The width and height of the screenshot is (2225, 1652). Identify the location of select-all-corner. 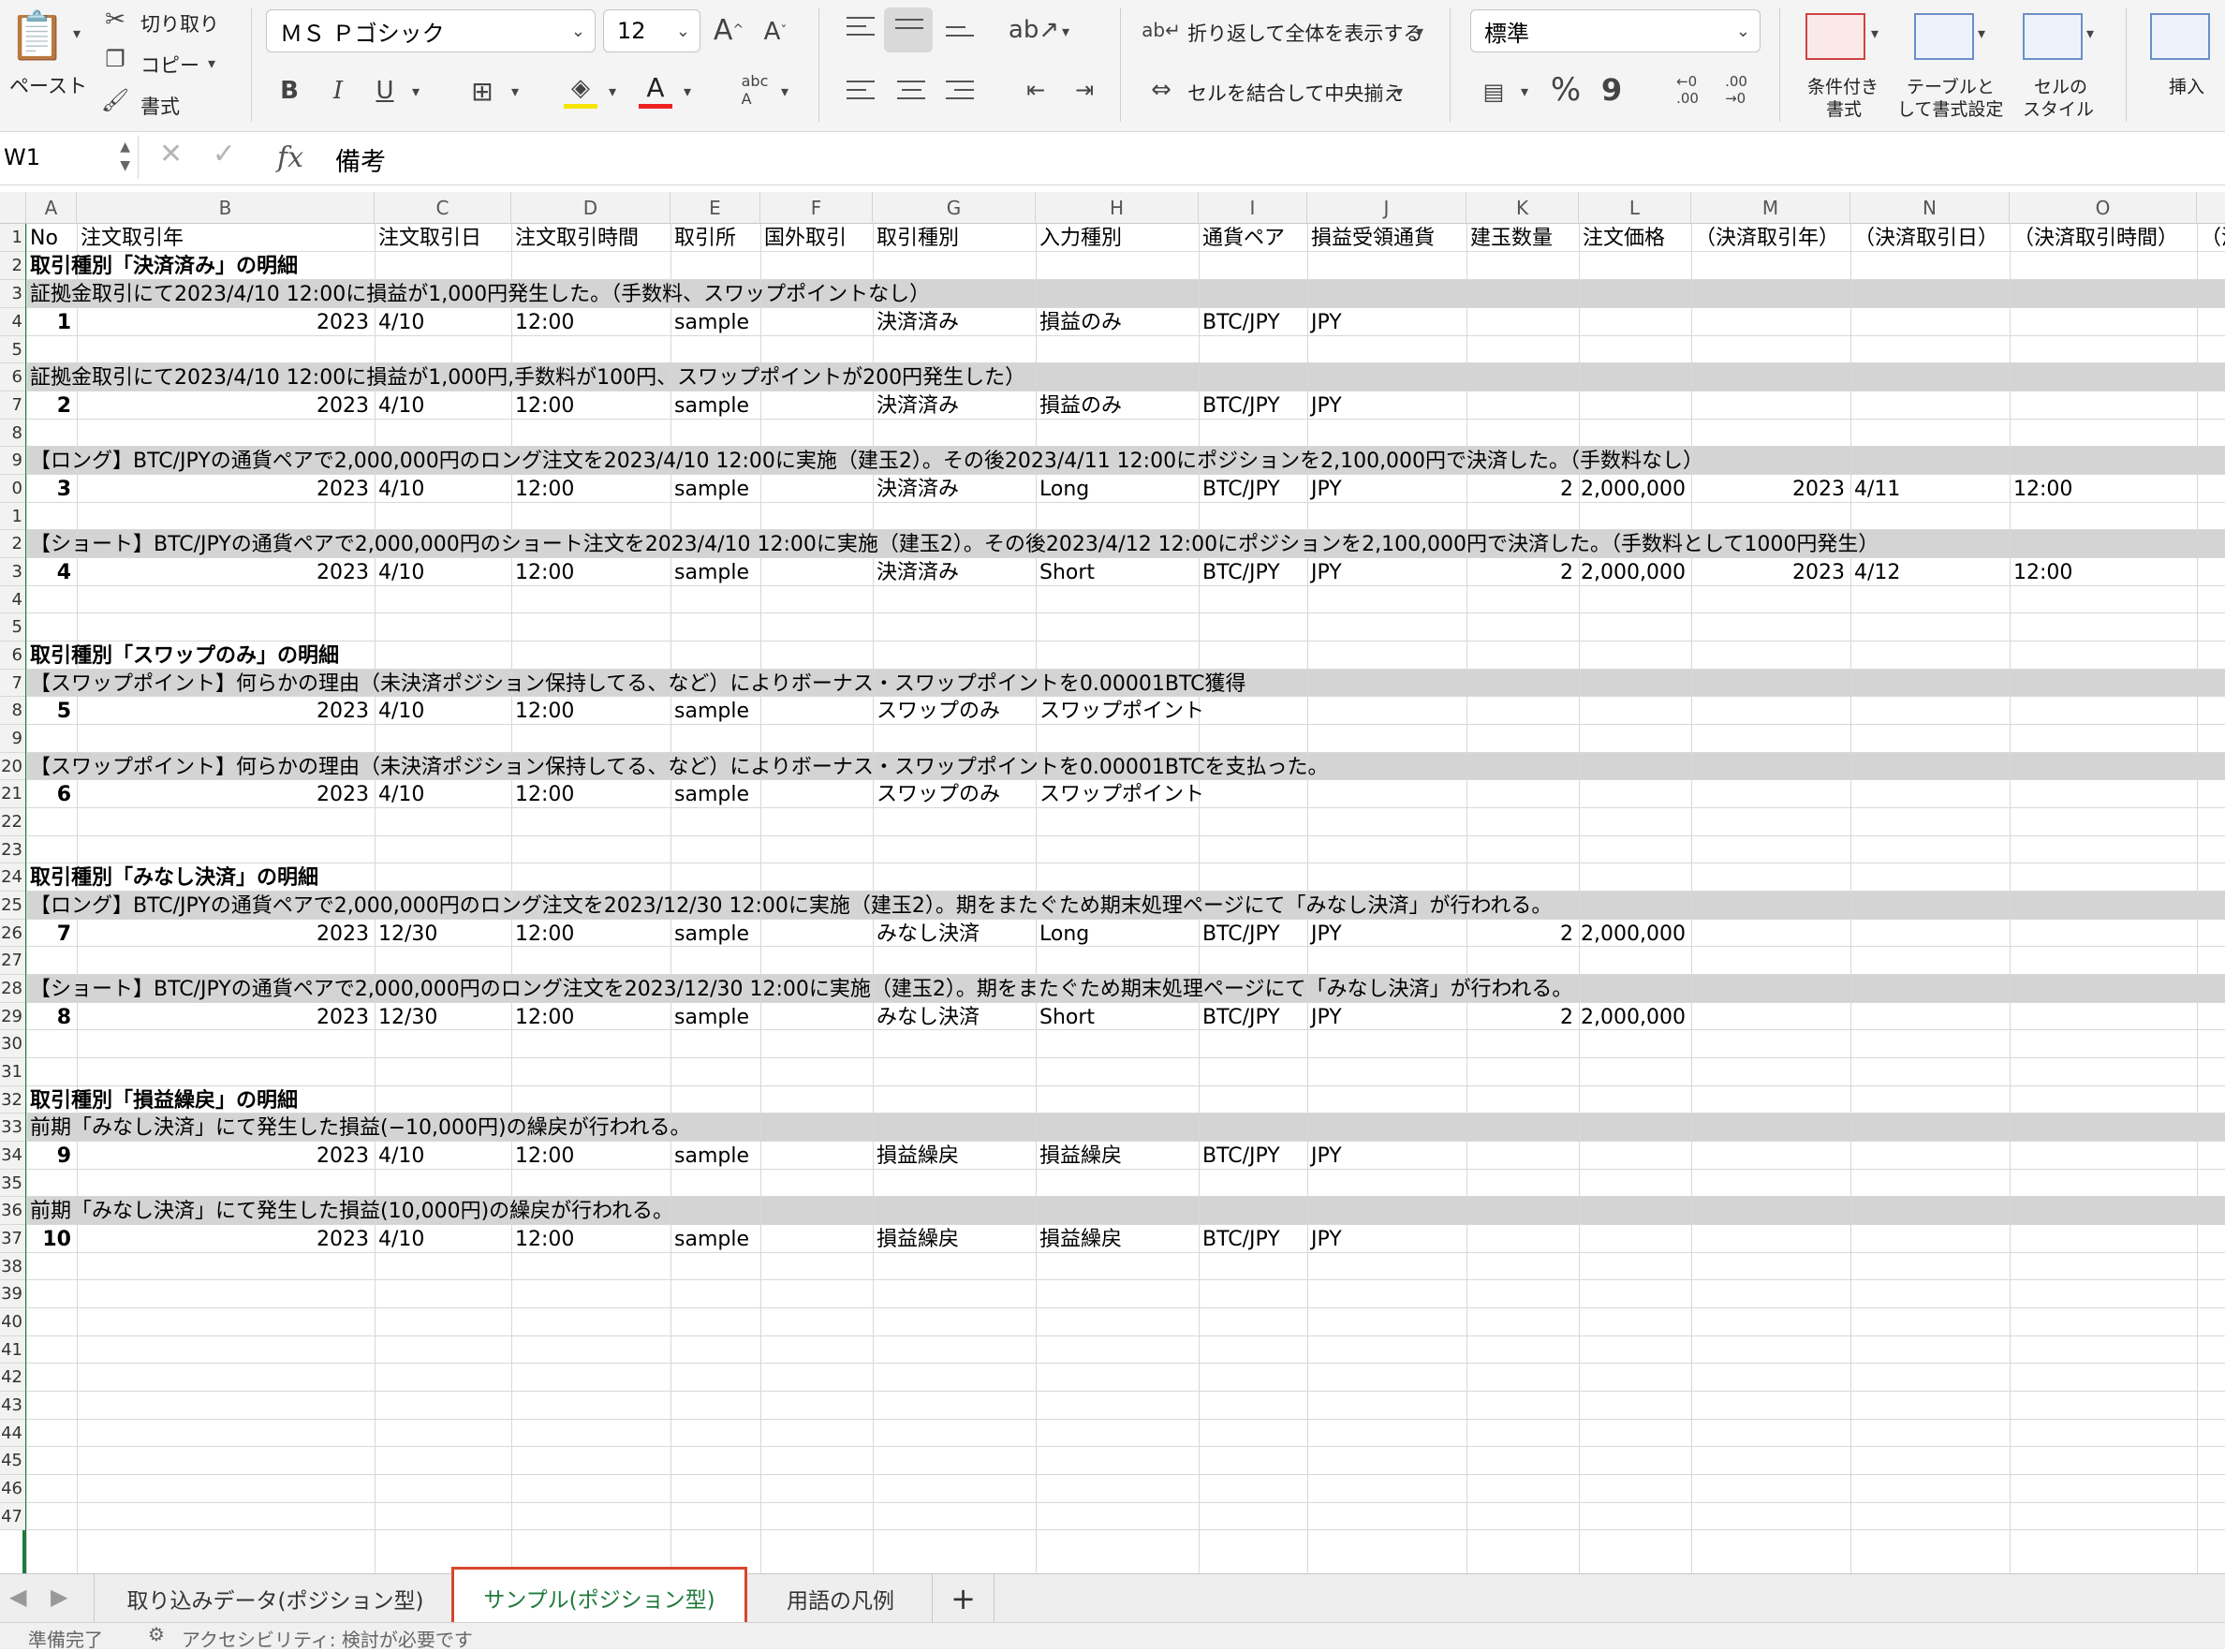
(13, 208).